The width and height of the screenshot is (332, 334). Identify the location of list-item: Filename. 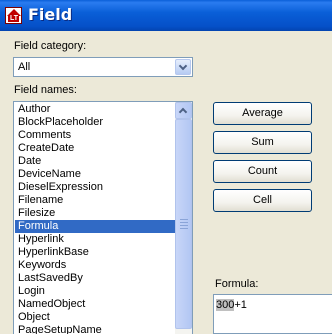
(95, 200).